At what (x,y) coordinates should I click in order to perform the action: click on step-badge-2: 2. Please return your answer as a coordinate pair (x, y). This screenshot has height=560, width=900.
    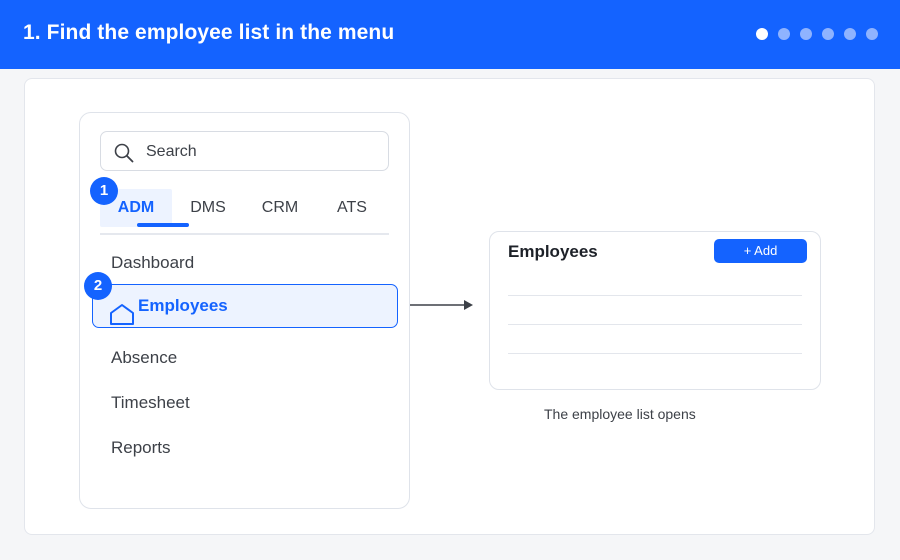
    Looking at the image, I should click on (98, 286).